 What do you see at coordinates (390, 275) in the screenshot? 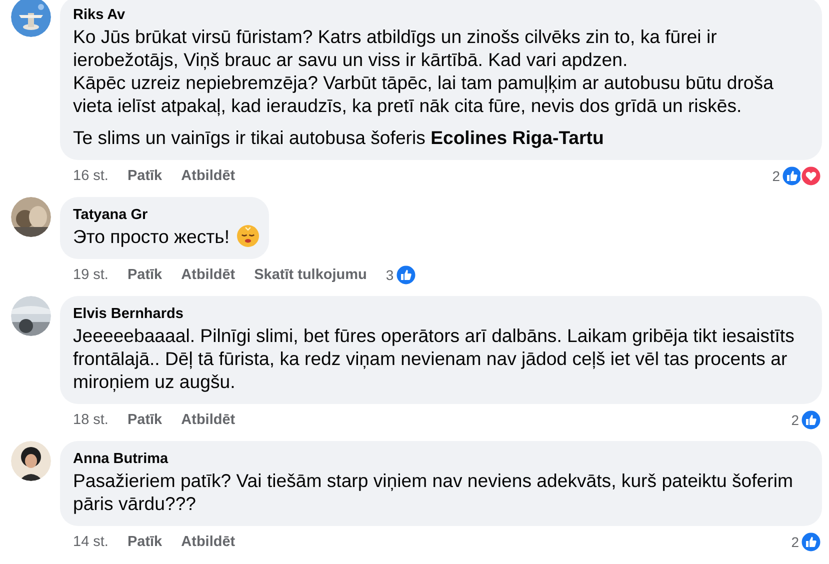
I see `reaction-count: 3` at bounding box center [390, 275].